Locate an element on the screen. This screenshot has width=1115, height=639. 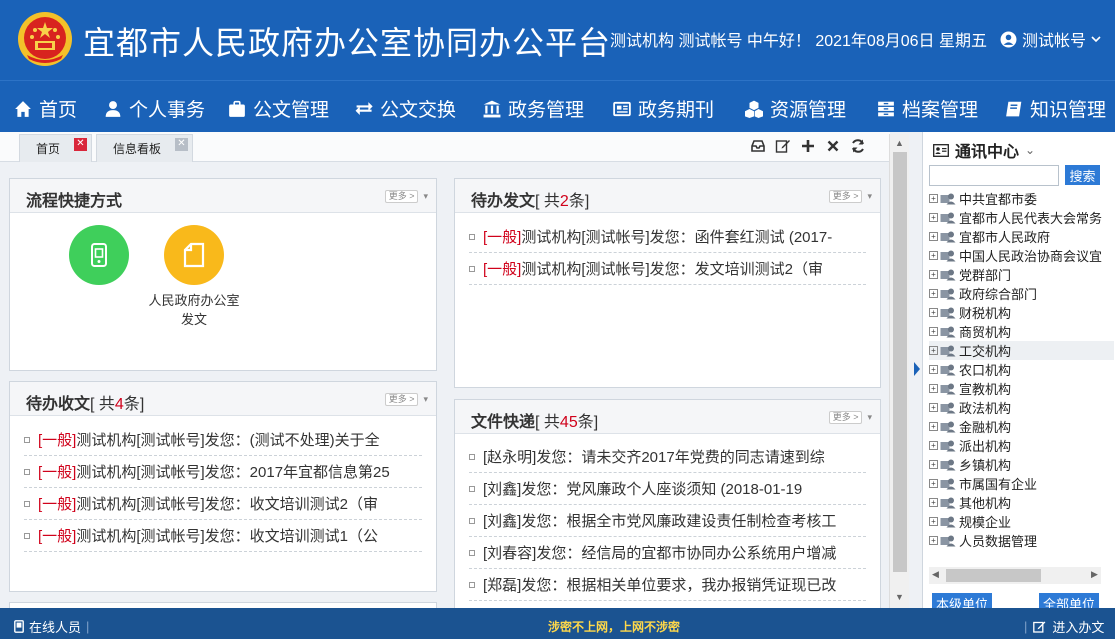
nav-government-affairs: 政务管理 is located at coordinates (533, 108).